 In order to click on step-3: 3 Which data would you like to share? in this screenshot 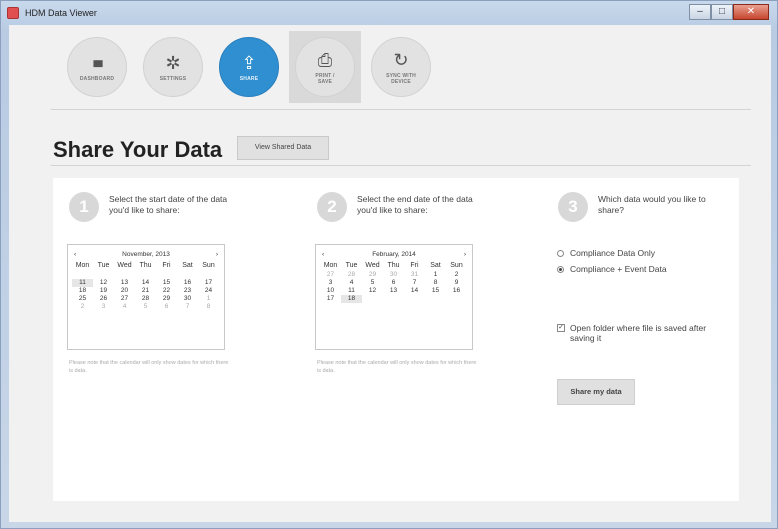, I will do `click(640, 207)`.